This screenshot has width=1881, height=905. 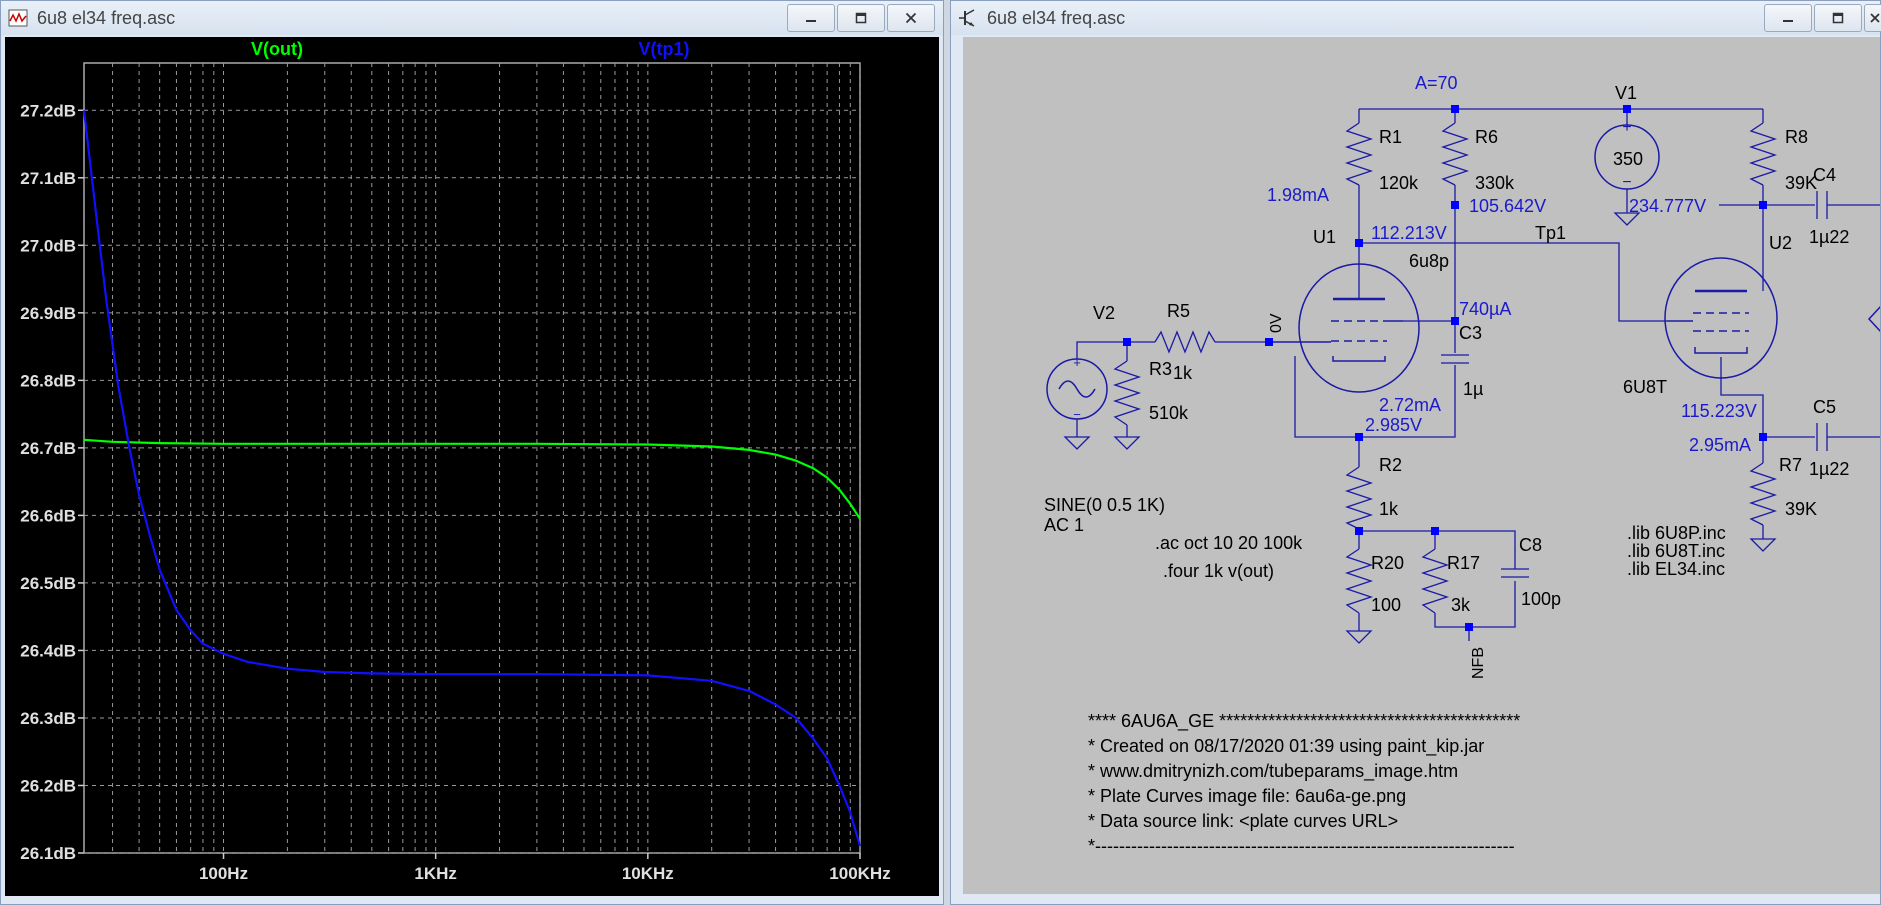 What do you see at coordinates (1415, 900) in the screenshot?
I see `schematic-statusbar` at bounding box center [1415, 900].